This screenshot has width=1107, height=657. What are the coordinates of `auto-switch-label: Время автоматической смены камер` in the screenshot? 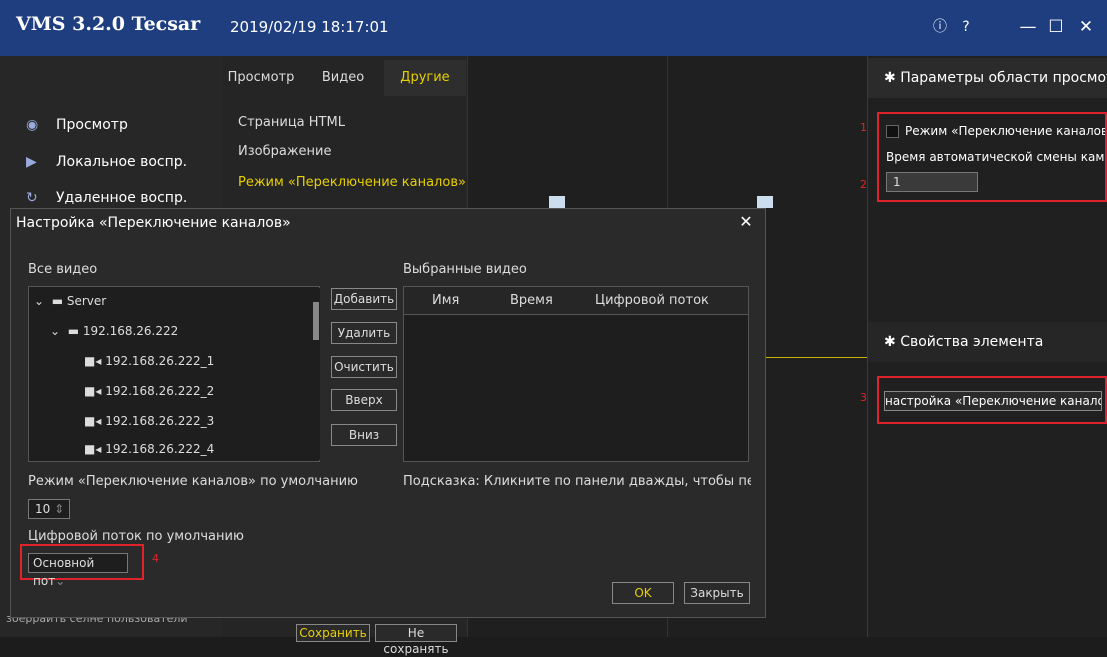 It's located at (995, 157).